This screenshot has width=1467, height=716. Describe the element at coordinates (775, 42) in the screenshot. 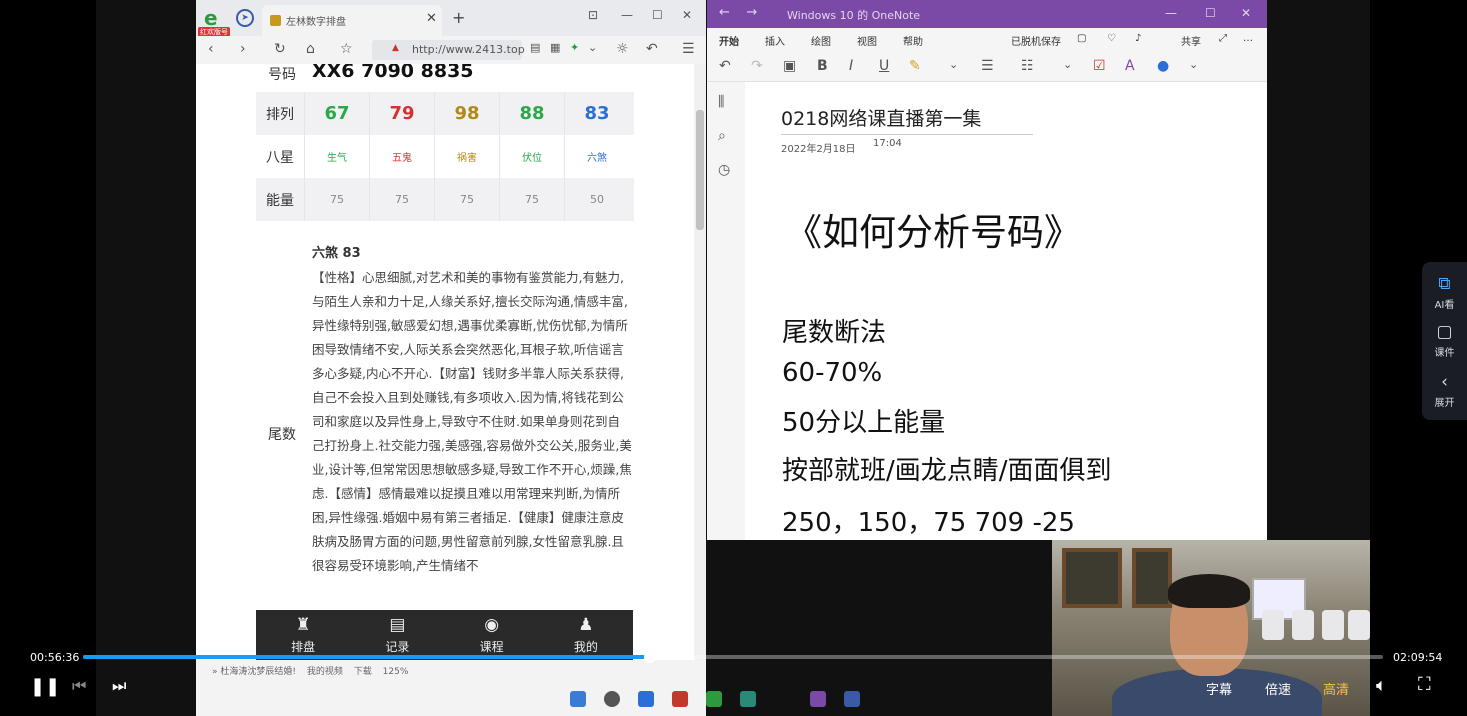

I see `tab-insert: 插入` at that location.